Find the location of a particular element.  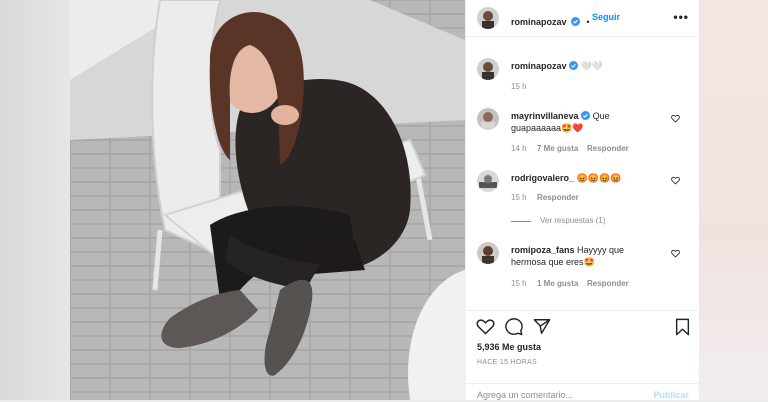

author-line: rominapozav • is located at coordinates (551, 21).